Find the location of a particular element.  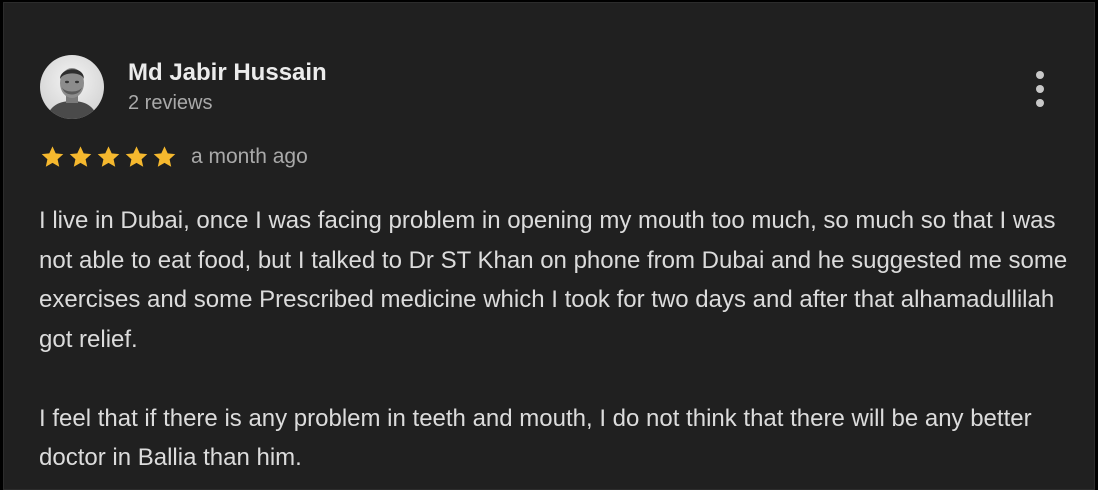

star-rating is located at coordinates (108, 157).